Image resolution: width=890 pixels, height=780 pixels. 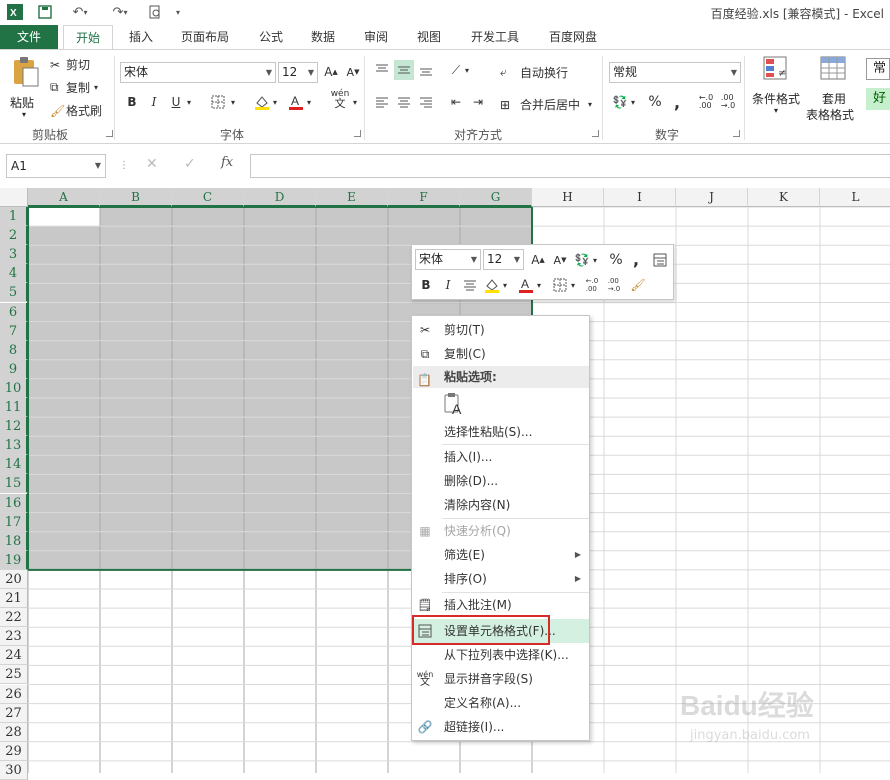 What do you see at coordinates (655, 102) in the screenshot?
I see `percent-button: %` at bounding box center [655, 102].